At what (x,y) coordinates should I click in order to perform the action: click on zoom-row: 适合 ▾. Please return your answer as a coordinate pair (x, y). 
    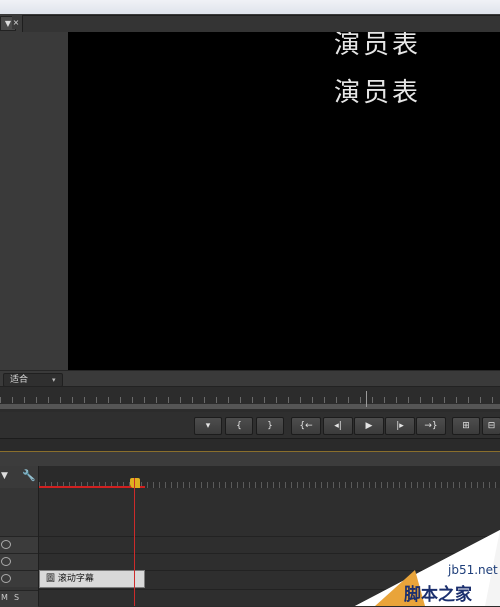
    Looking at the image, I should click on (250, 378).